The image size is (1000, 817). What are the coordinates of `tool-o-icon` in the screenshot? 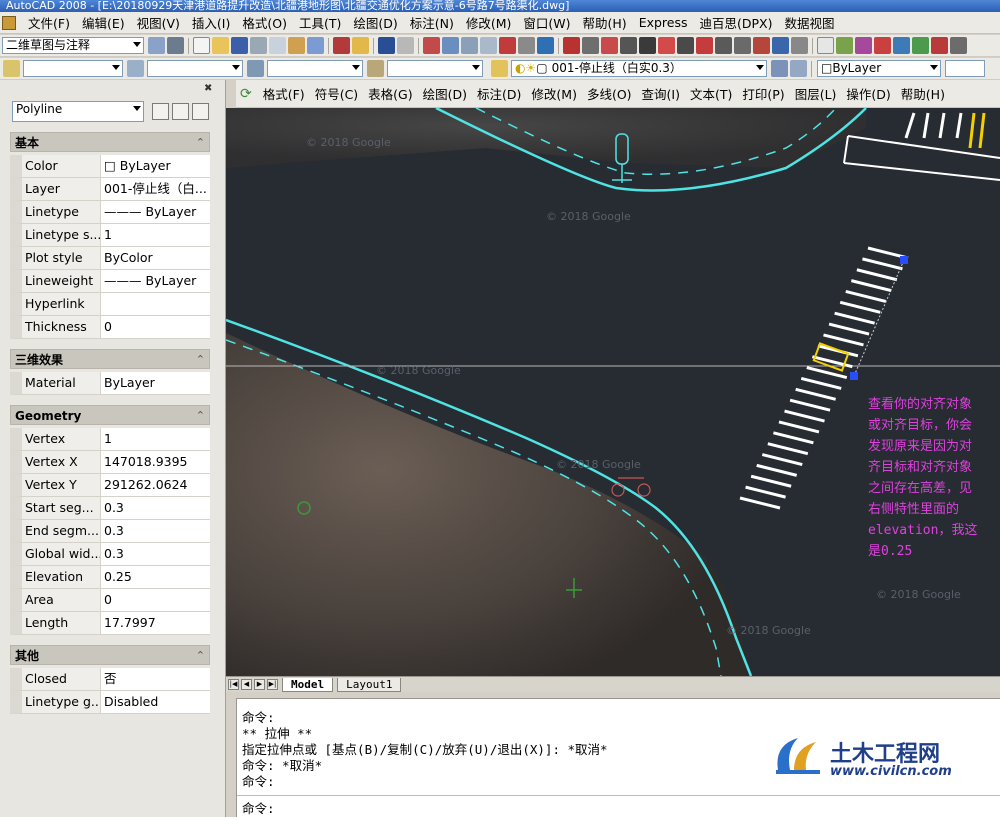 It's located at (844, 45).